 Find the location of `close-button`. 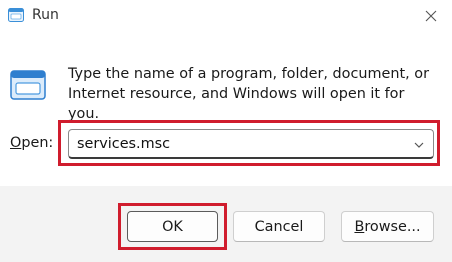

close-button is located at coordinates (431, 16).